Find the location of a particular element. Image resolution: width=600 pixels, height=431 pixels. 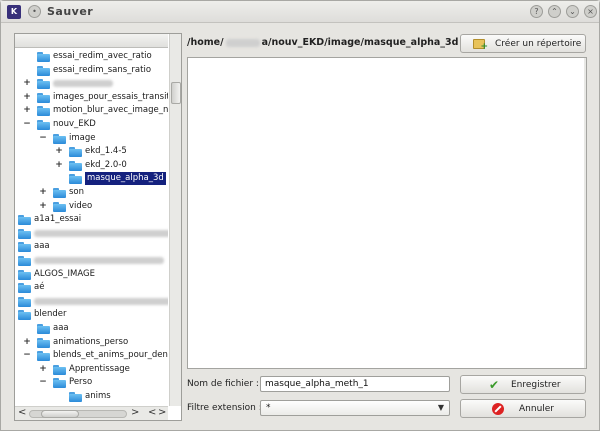

tree-item: anims is located at coordinates (91, 396).